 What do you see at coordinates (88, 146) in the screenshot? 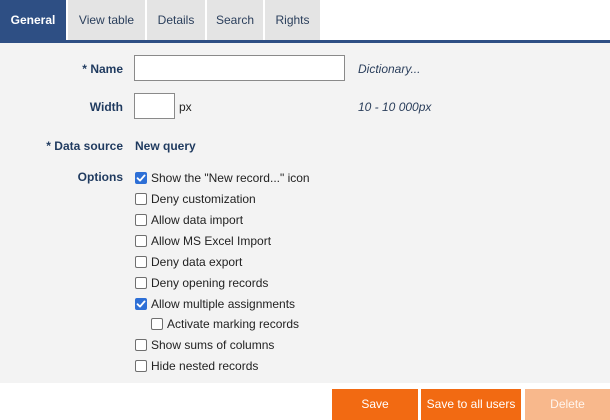
I see `data-source-label-text: Data source` at bounding box center [88, 146].